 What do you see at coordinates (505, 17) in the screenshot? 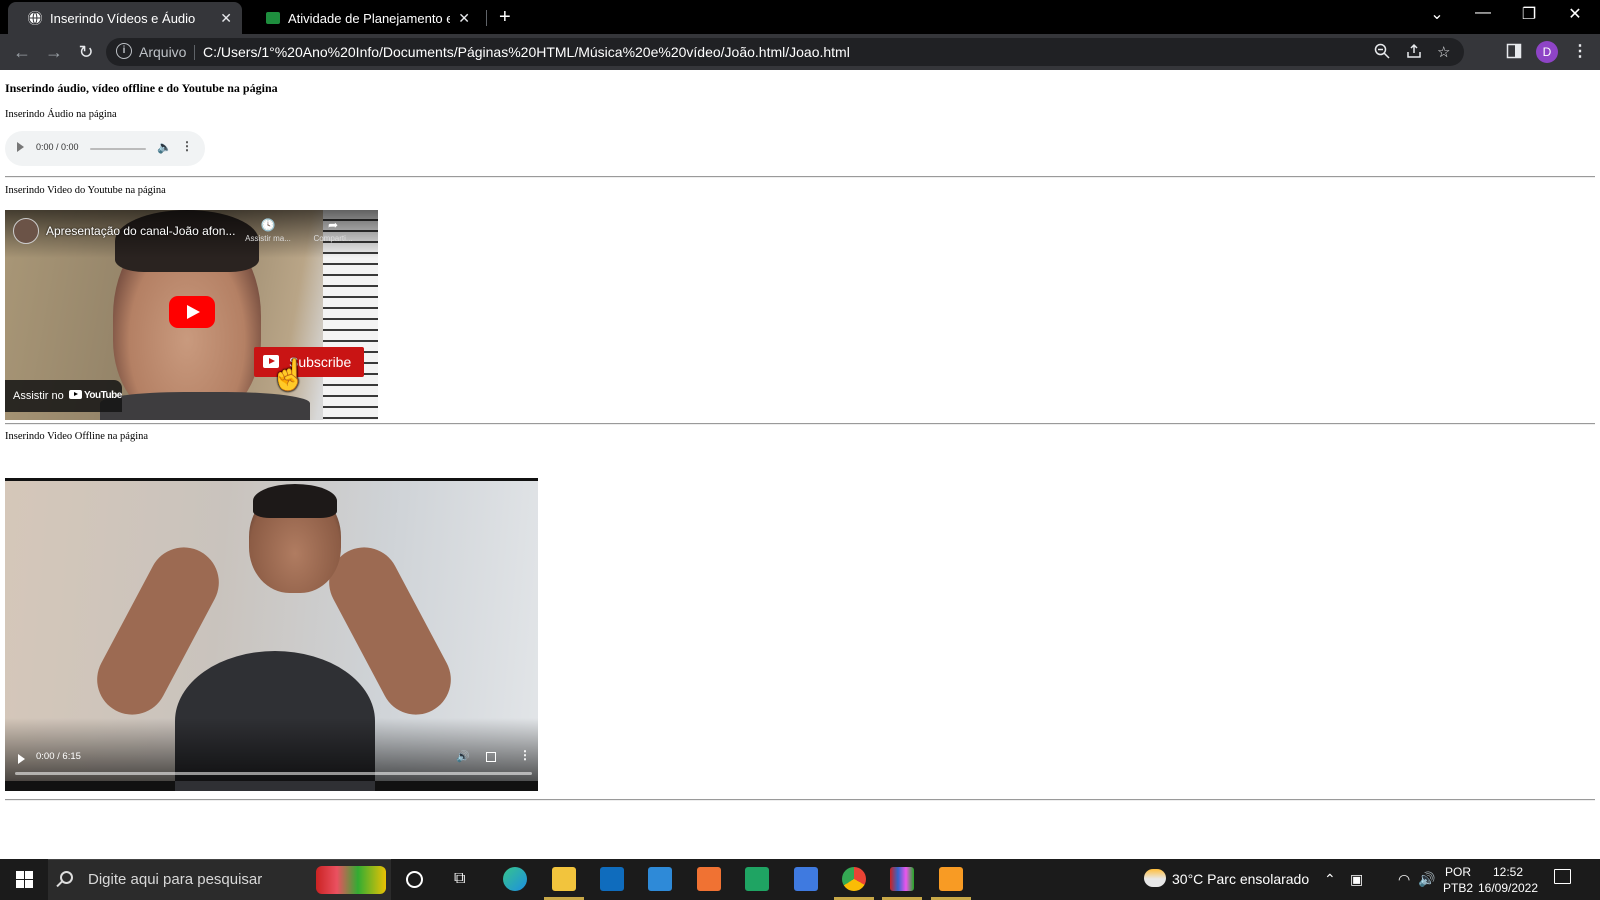
I see `new-tab-button: +` at bounding box center [505, 17].